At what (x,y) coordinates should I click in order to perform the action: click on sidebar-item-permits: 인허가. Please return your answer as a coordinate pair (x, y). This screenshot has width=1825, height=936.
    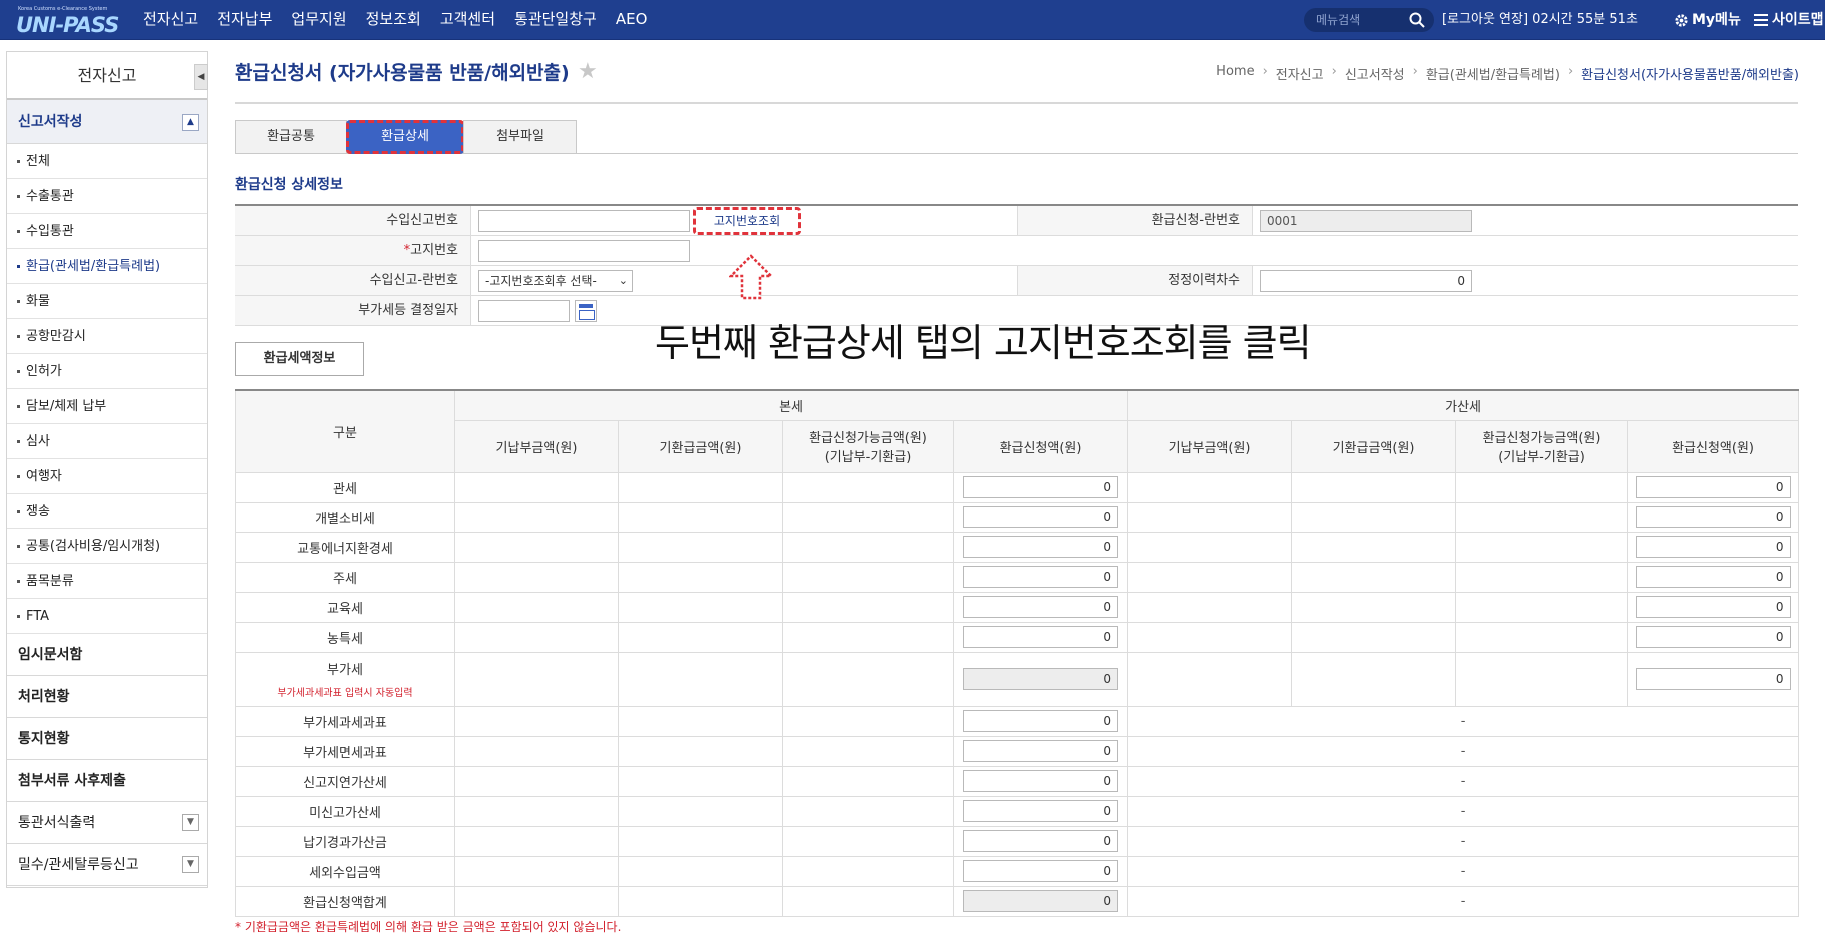
    Looking at the image, I should click on (107, 371).